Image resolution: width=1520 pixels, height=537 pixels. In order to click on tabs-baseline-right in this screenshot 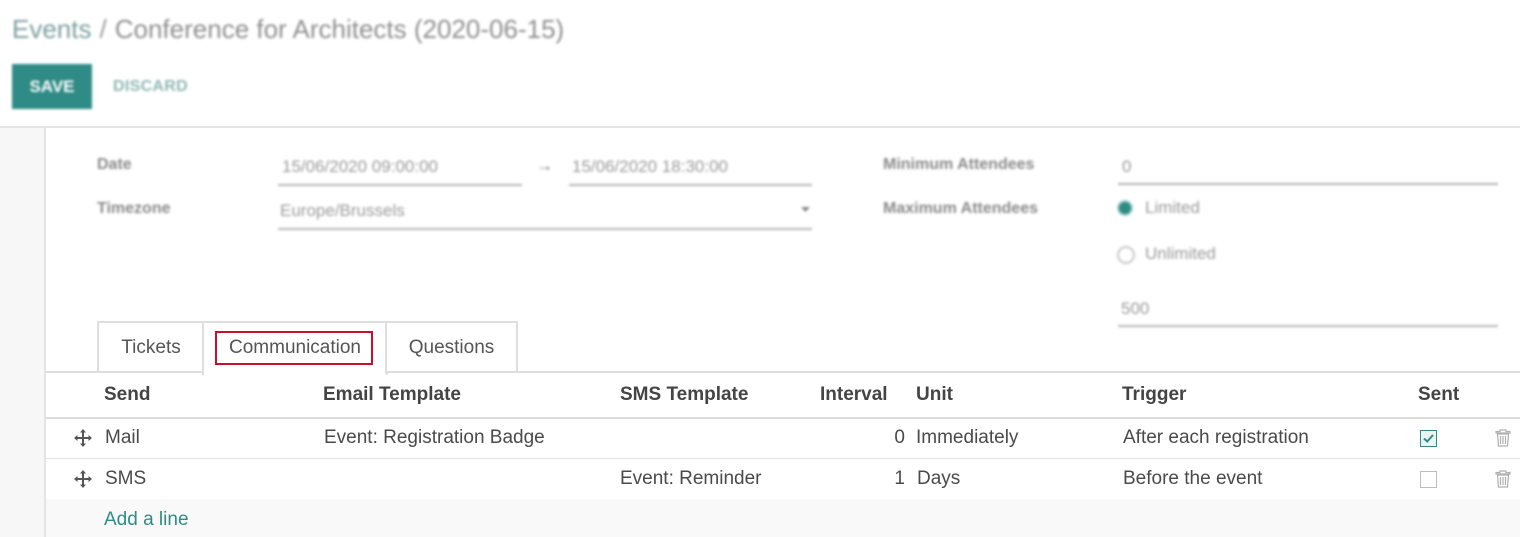, I will do `click(953, 372)`.